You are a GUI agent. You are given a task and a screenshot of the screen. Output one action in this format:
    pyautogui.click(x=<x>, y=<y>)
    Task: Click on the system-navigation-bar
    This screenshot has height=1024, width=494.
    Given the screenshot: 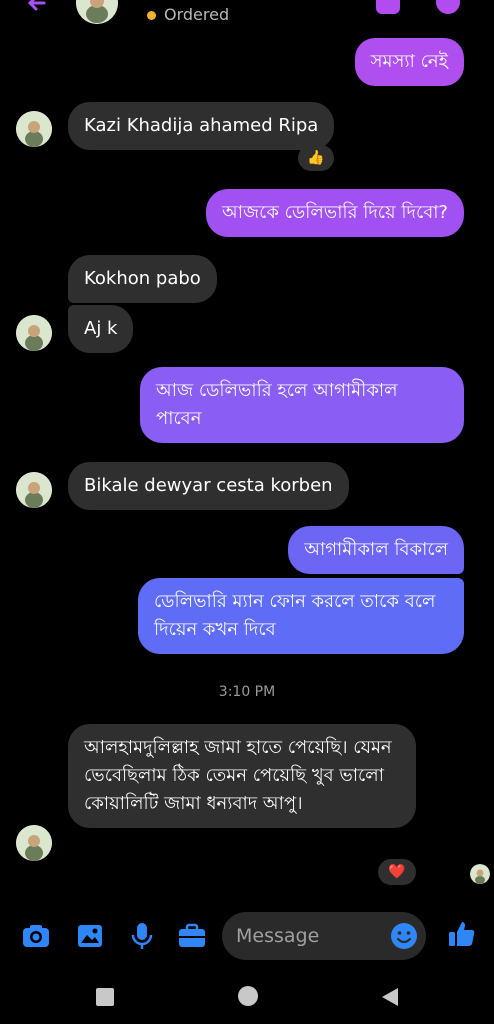 What is the action you would take?
    pyautogui.click(x=247, y=997)
    